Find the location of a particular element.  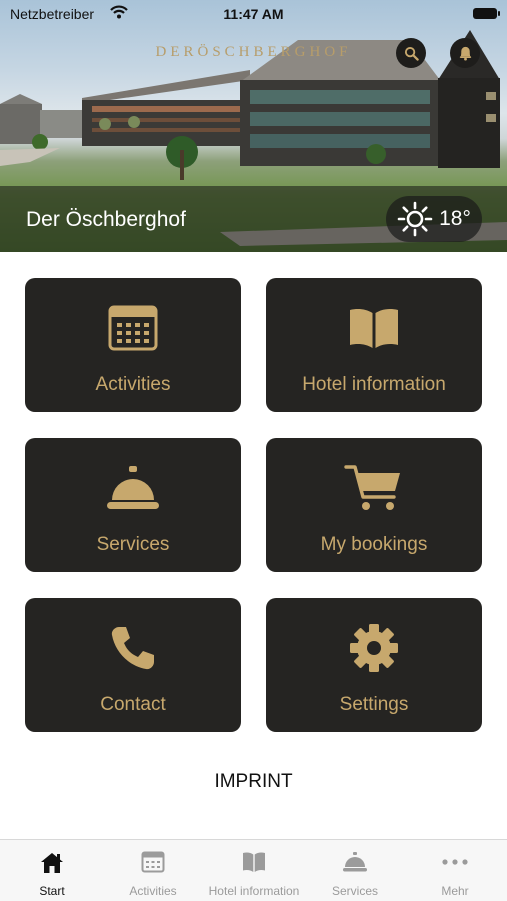

tab-more: Mehr is located at coordinates (455, 870).